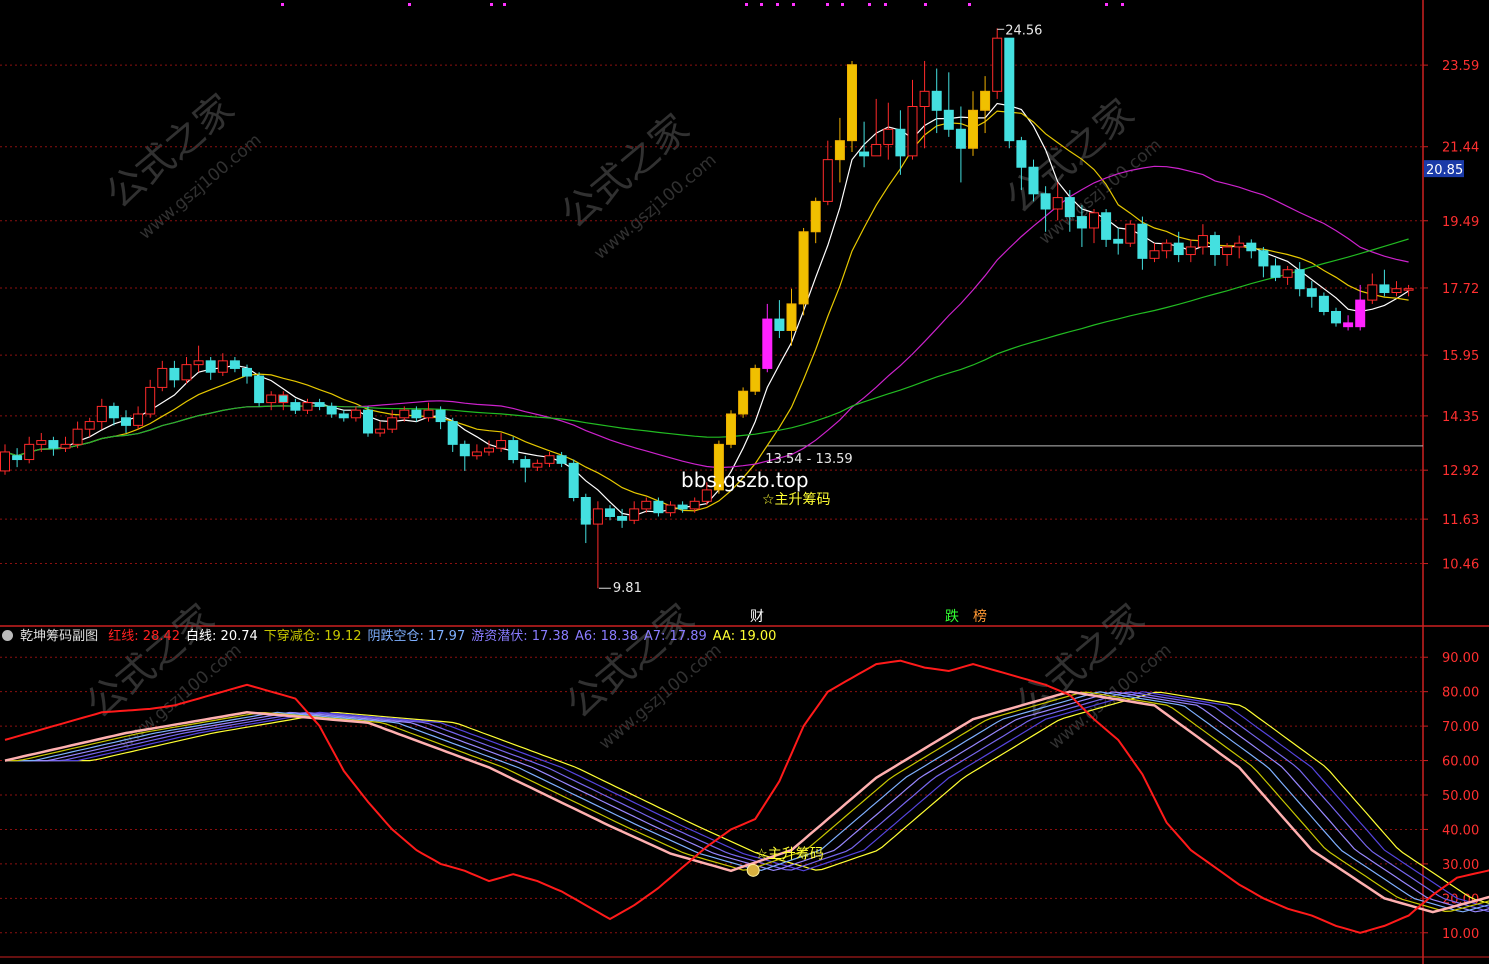  Describe the element at coordinates (1460, 830) in the screenshot. I see `sub-y-tick-label: 40.00` at that location.